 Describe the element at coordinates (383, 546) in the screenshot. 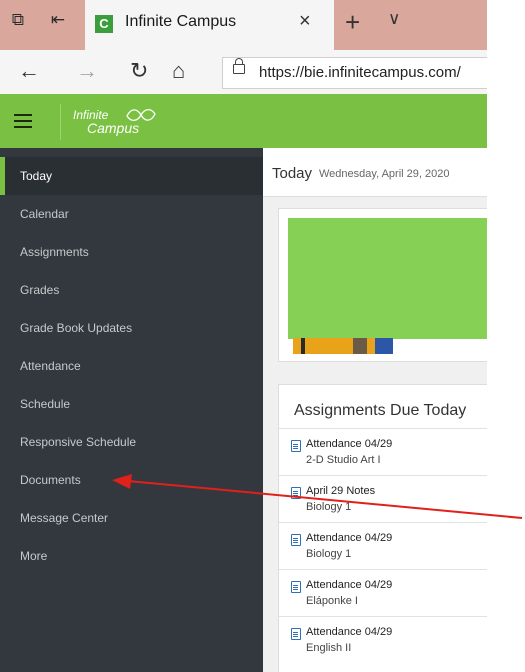

I see `assignment-item: Attendance 04/29 Biology 1` at that location.